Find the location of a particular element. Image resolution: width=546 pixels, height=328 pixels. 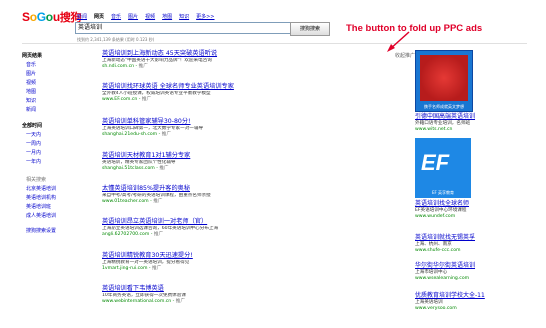

logo-letter: S is located at coordinates (26, 17).